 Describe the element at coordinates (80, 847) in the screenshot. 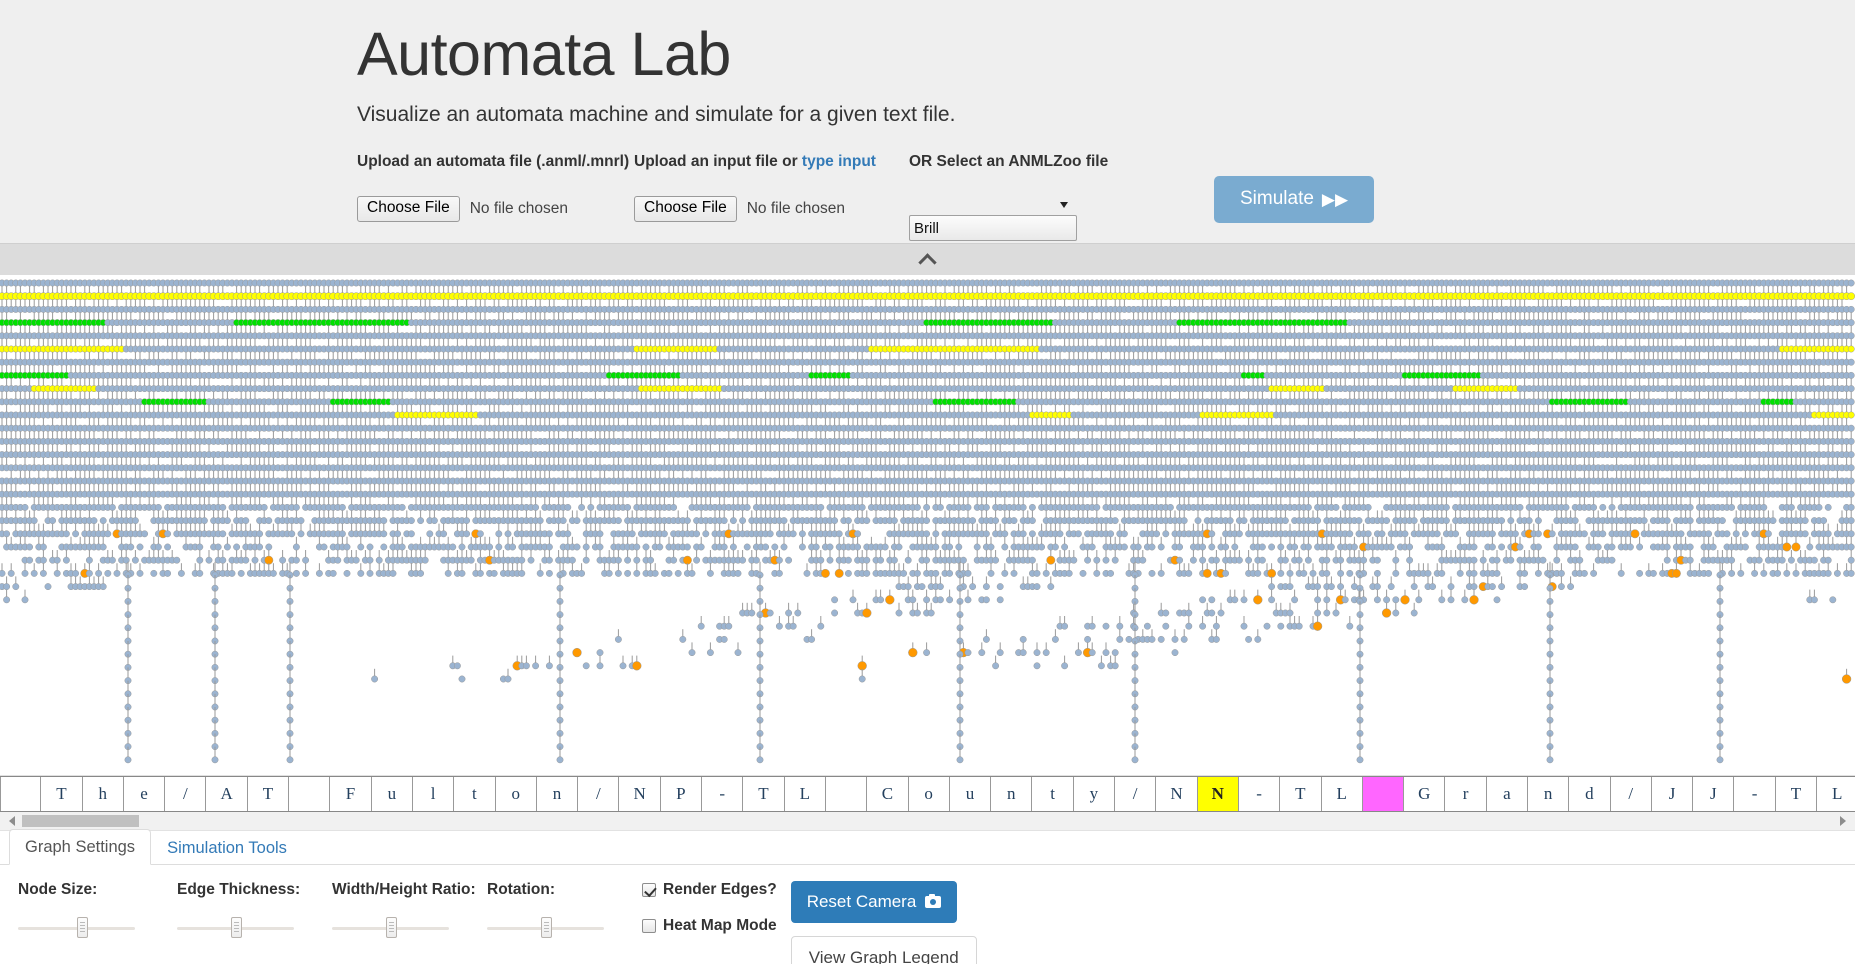

I see `tab-graph-settings: Graph Settings` at that location.